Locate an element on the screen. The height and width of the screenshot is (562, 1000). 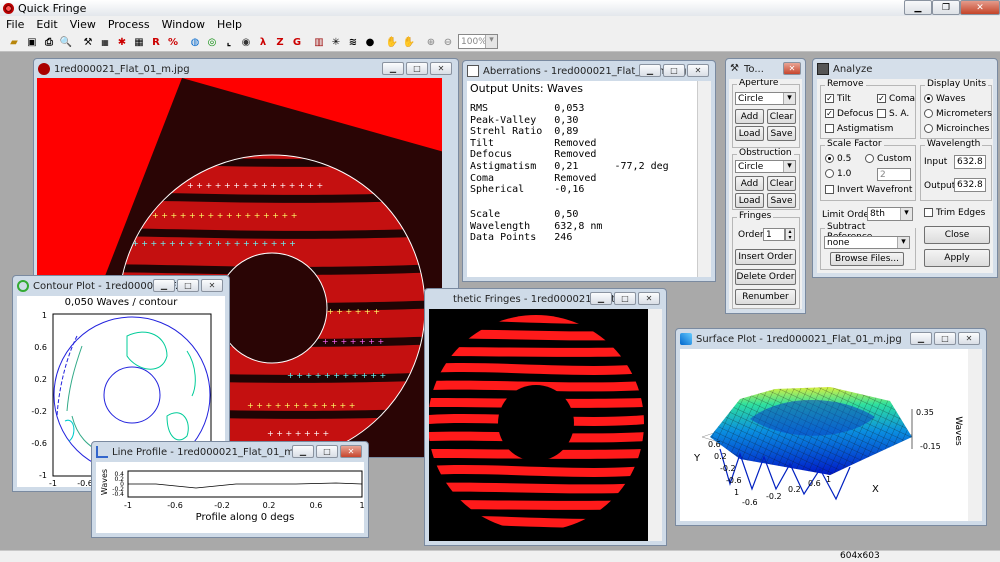
order-spinner: ▴ ▾ is located at coordinates (790, 234).